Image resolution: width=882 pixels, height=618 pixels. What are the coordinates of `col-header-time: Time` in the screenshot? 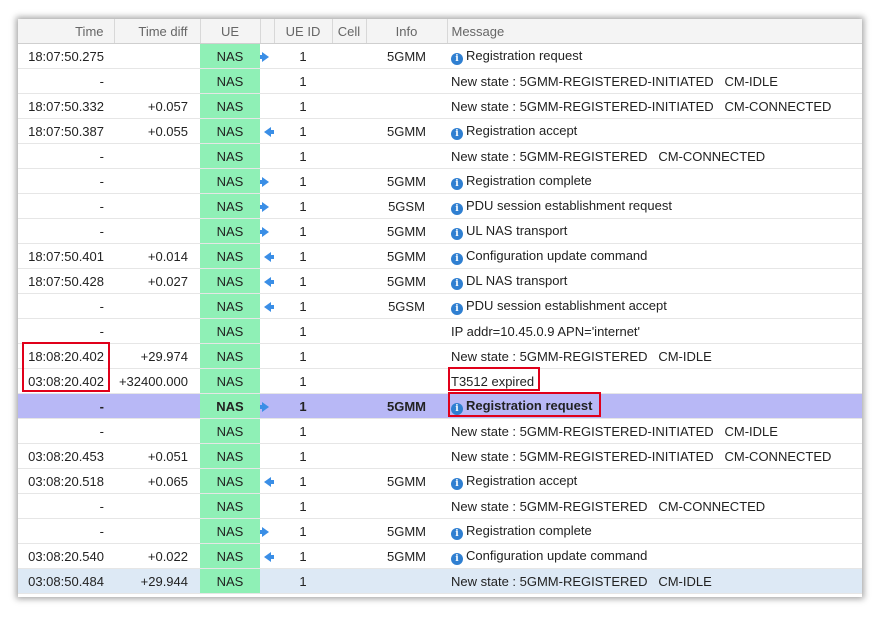 It's located at (66, 31).